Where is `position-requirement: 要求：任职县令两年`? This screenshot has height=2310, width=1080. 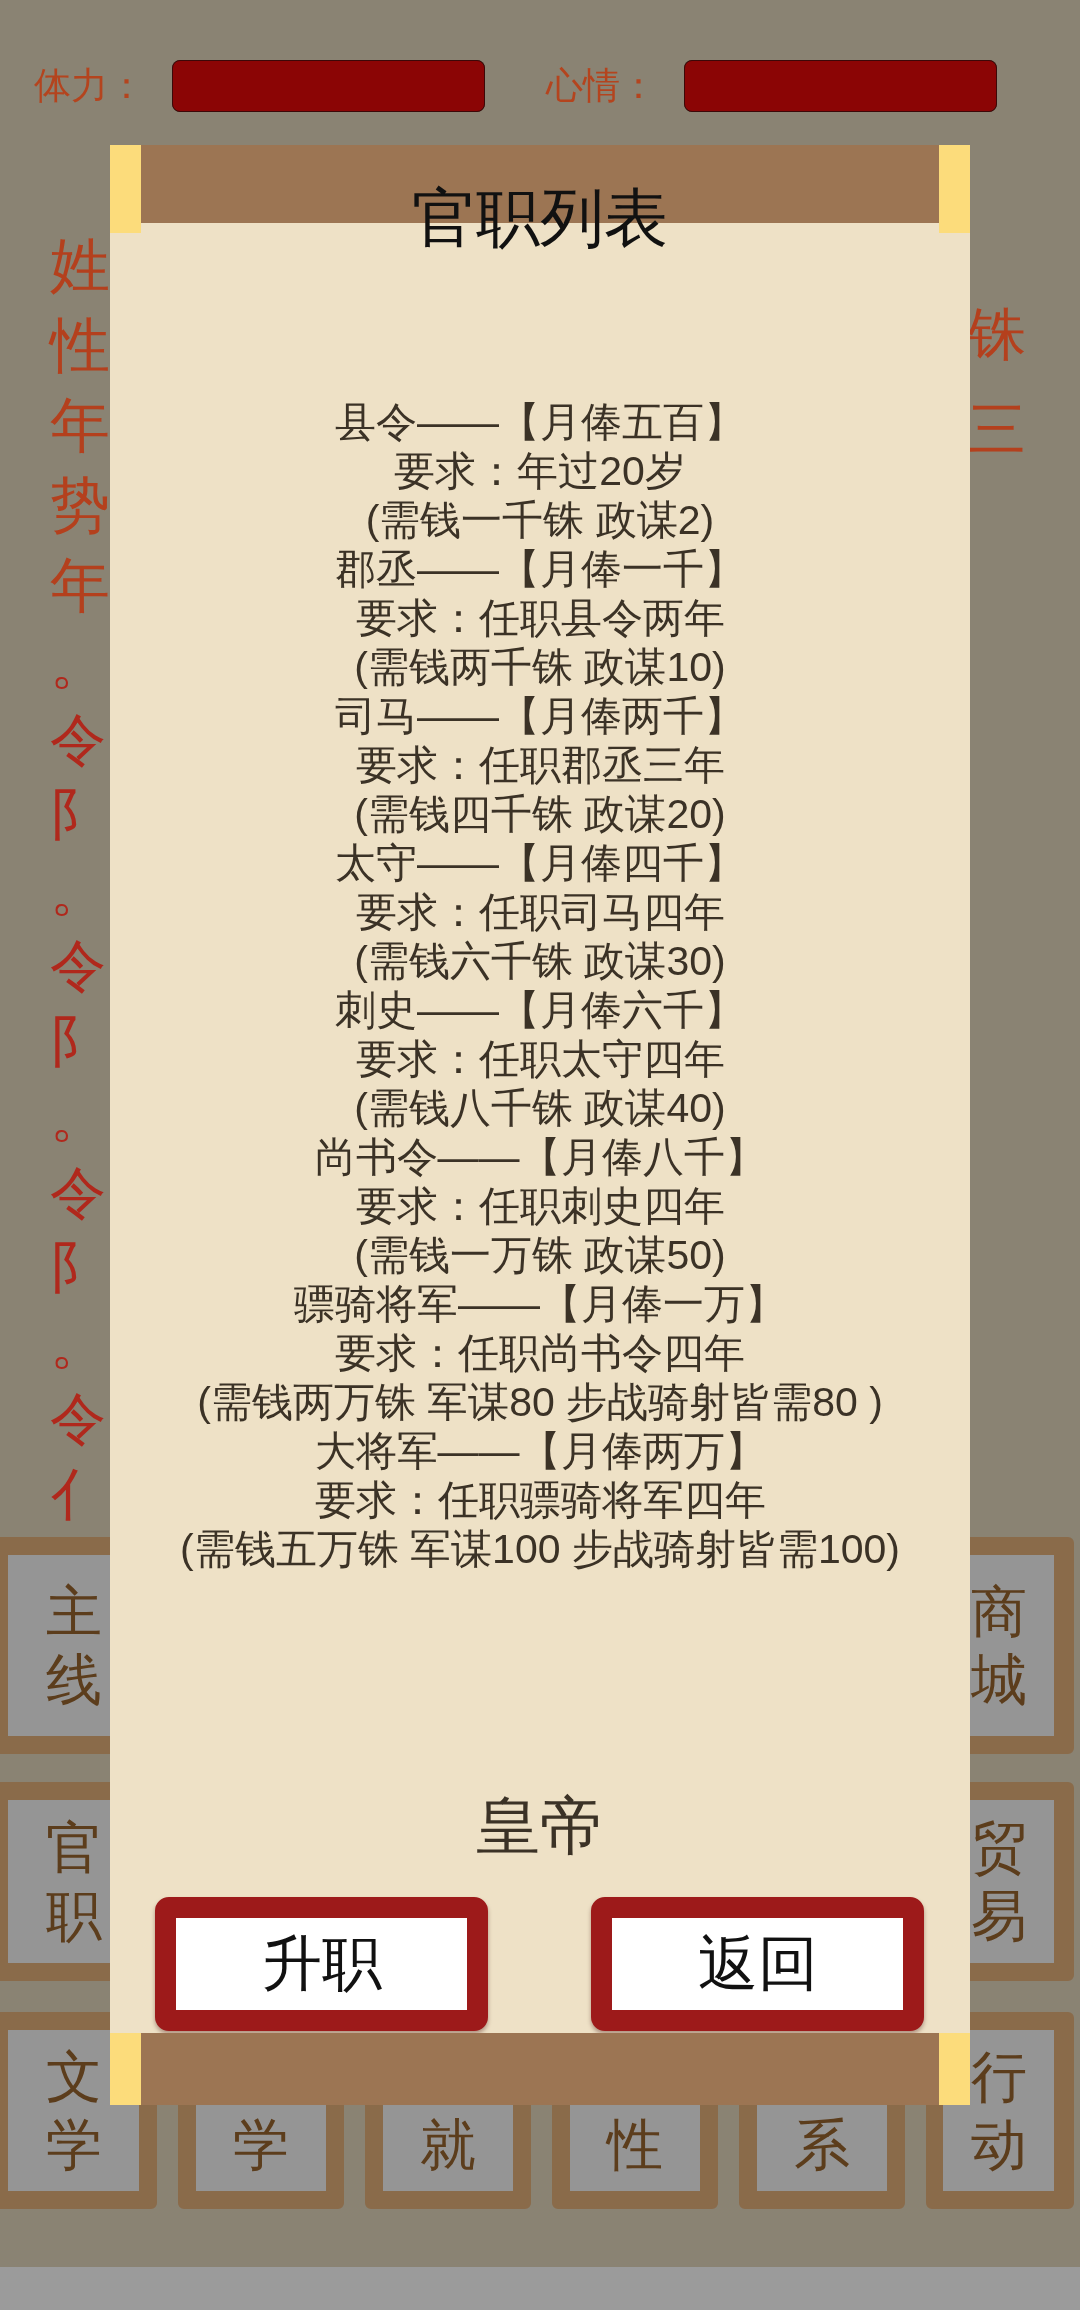 position-requirement: 要求：任职县令两年 is located at coordinates (540, 618).